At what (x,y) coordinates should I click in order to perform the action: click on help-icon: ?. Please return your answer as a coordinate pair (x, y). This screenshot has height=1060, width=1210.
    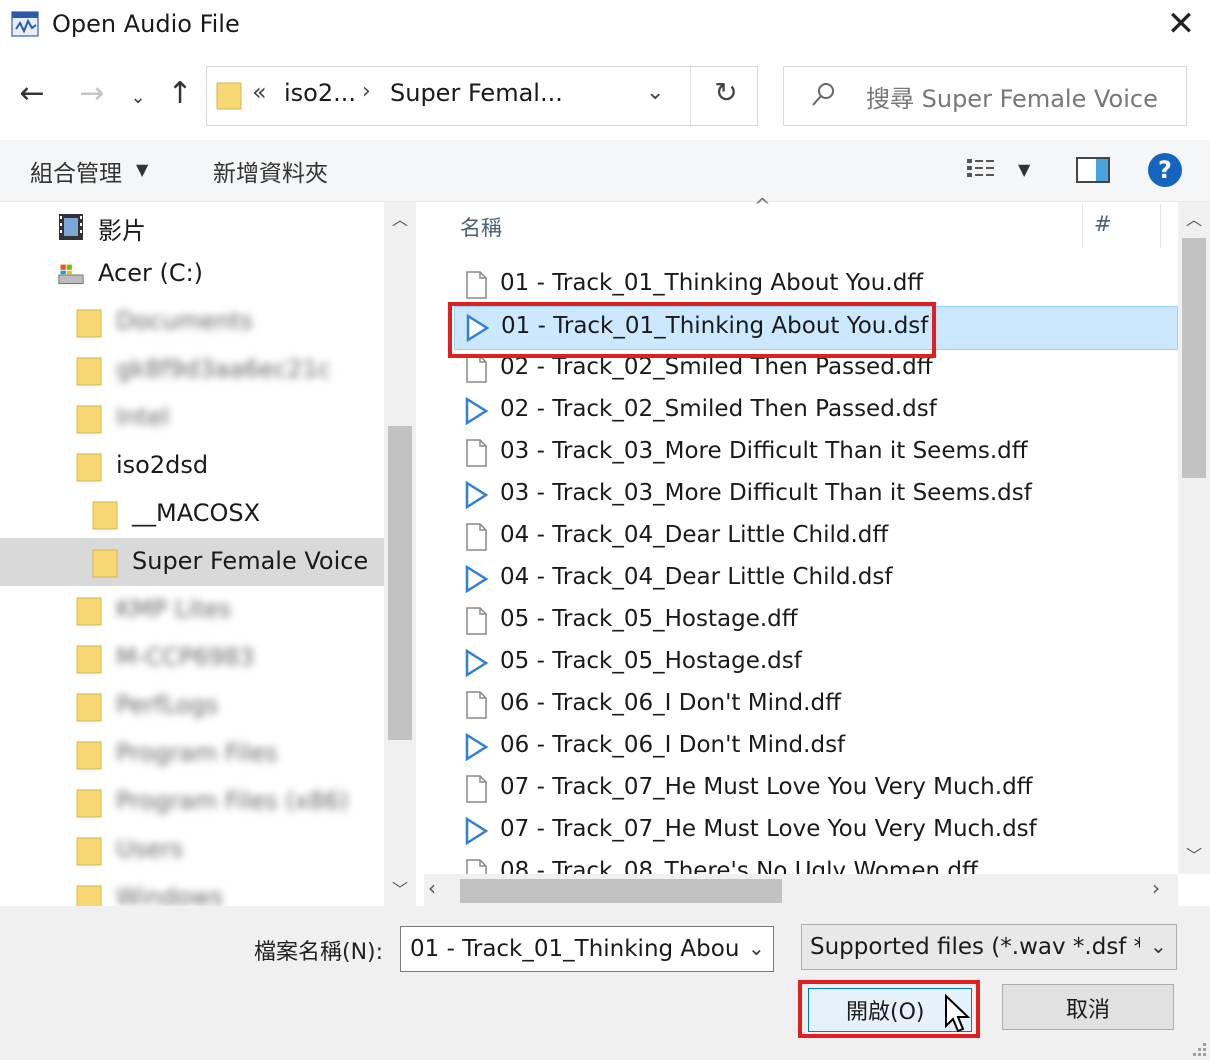
    Looking at the image, I should click on (1165, 170).